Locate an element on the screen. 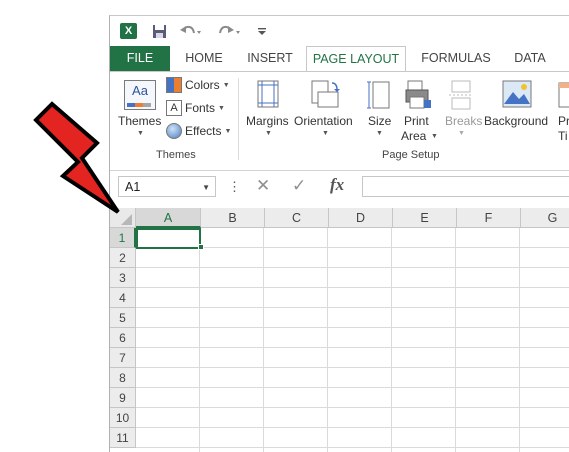  group-divider is located at coordinates (238, 119).